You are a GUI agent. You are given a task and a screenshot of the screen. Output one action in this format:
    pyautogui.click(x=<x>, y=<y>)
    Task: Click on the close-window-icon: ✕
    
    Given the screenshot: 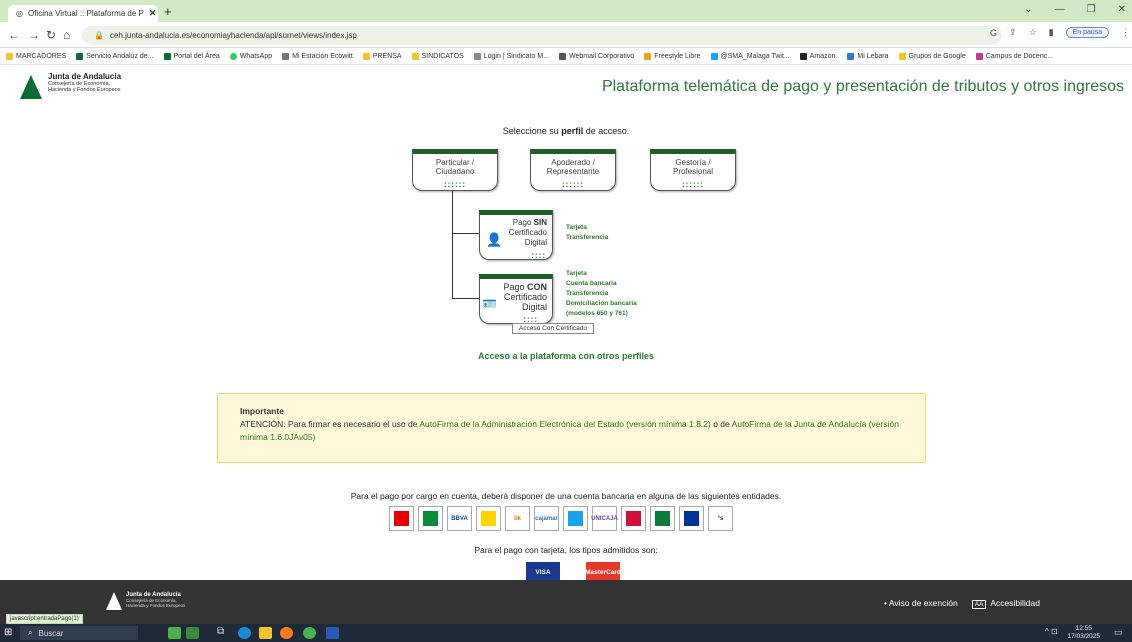 What is the action you would take?
    pyautogui.click(x=1122, y=9)
    